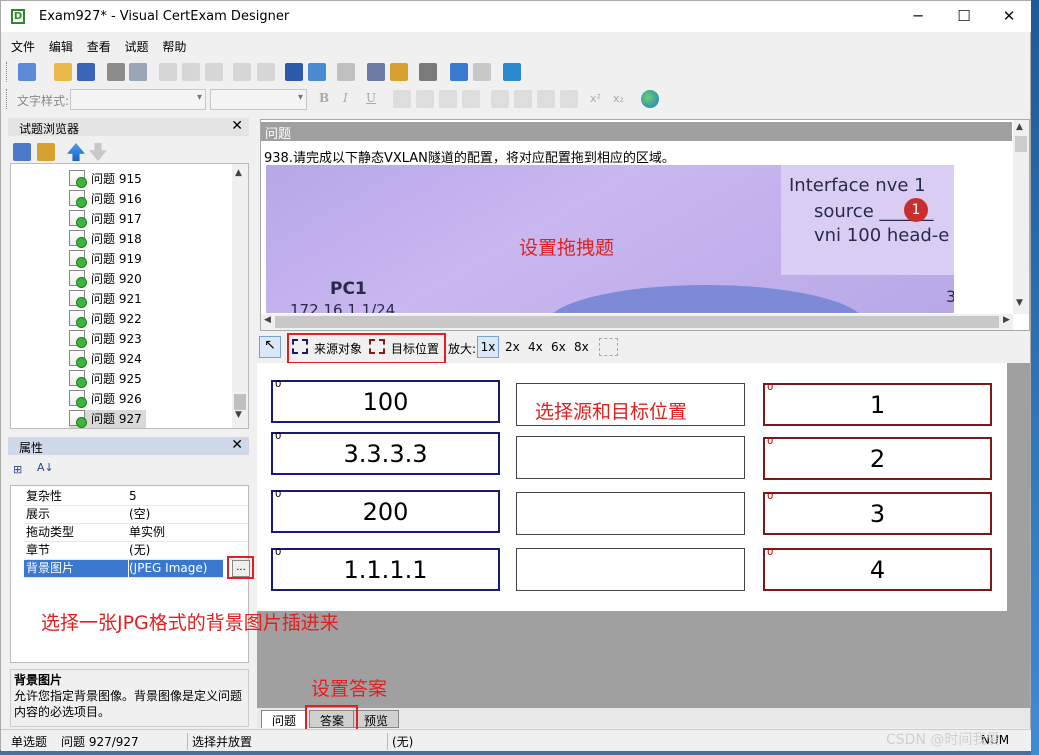 Image resolution: width=1039 pixels, height=755 pixels. What do you see at coordinates (266, 72) in the screenshot?
I see `redo-icon` at bounding box center [266, 72].